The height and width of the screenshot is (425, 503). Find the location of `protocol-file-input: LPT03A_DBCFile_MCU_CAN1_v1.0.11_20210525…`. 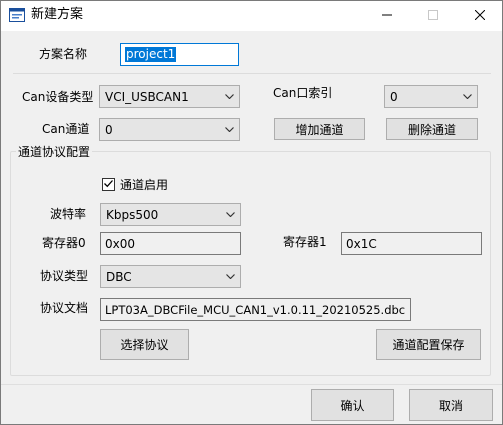

protocol-file-input: LPT03A_DBCFile_MCU_CAN1_v1.0.11_20210525… is located at coordinates (255, 309).